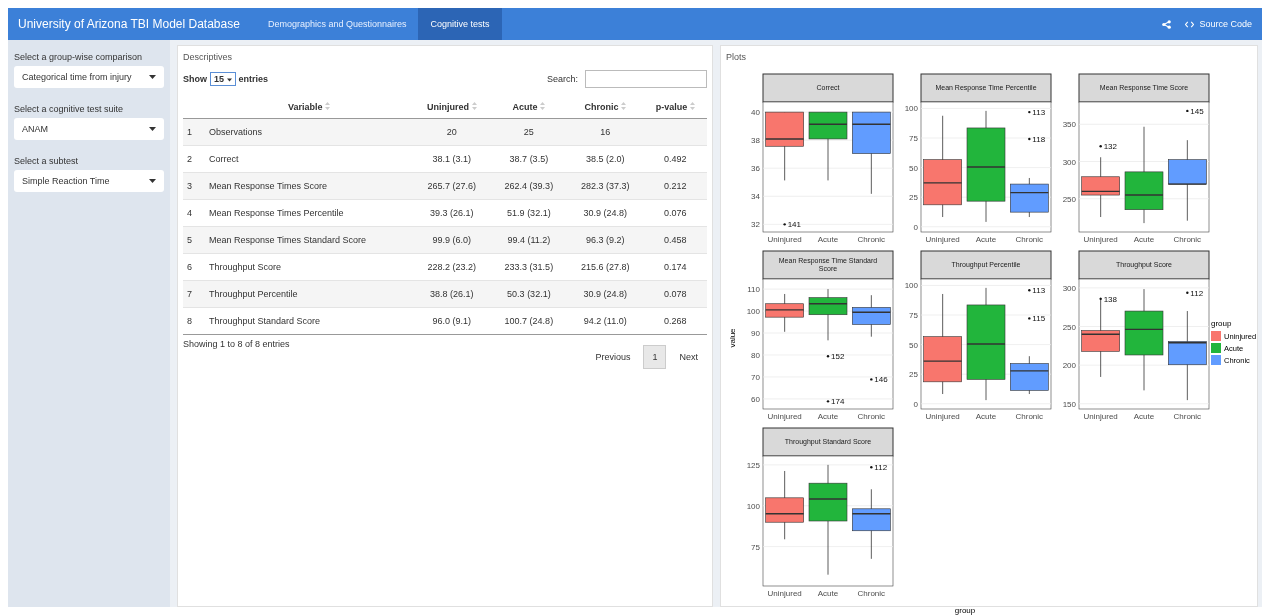 The height and width of the screenshot is (615, 1266). I want to click on input-label: Select a cognitive test suite, so click(69, 109).